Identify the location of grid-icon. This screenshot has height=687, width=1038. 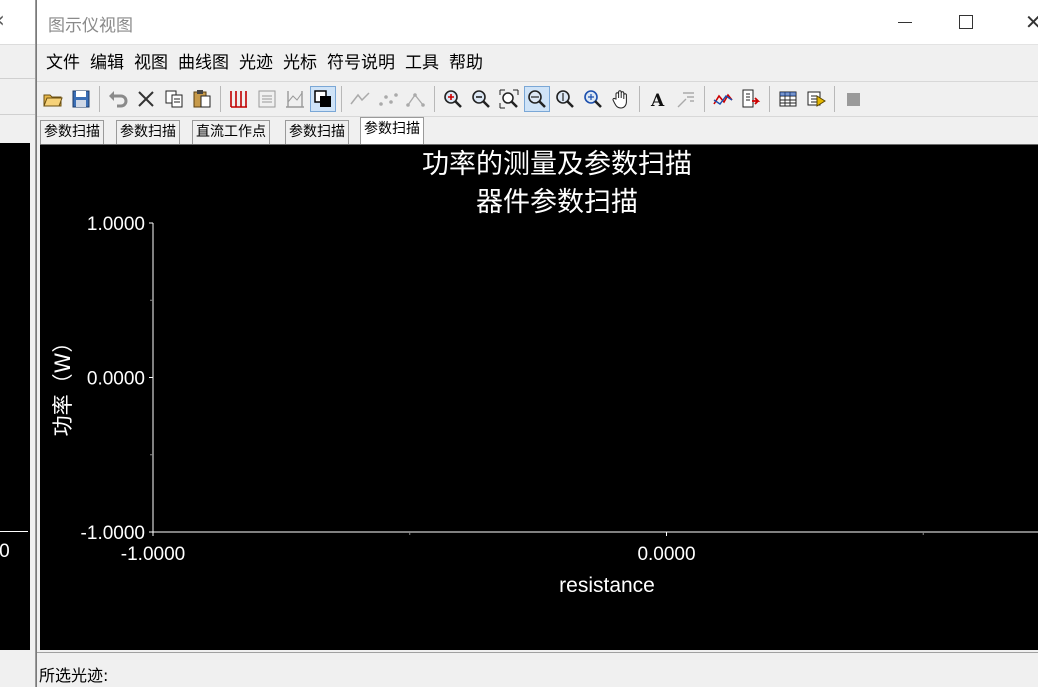
(238, 99).